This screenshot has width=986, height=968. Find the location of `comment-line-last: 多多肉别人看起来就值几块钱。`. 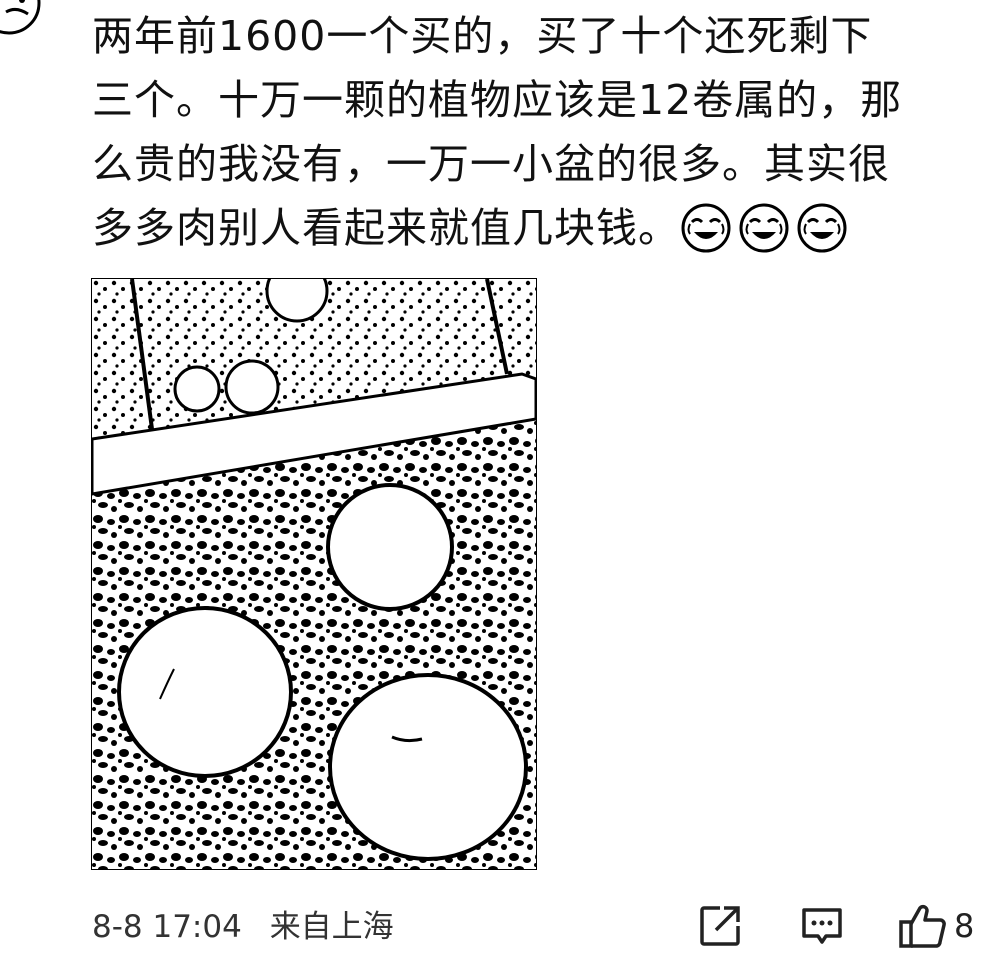

comment-line-last: 多多肉别人看起来就值几块钱。 is located at coordinates (537, 228).